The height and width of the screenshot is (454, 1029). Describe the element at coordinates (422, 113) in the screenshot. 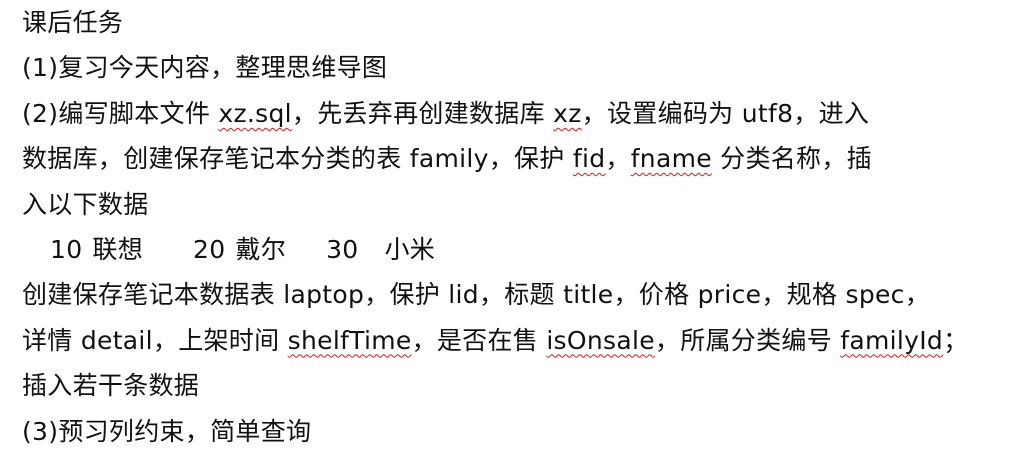

I see `text-segment: ，先丢弃再创建数据库` at that location.